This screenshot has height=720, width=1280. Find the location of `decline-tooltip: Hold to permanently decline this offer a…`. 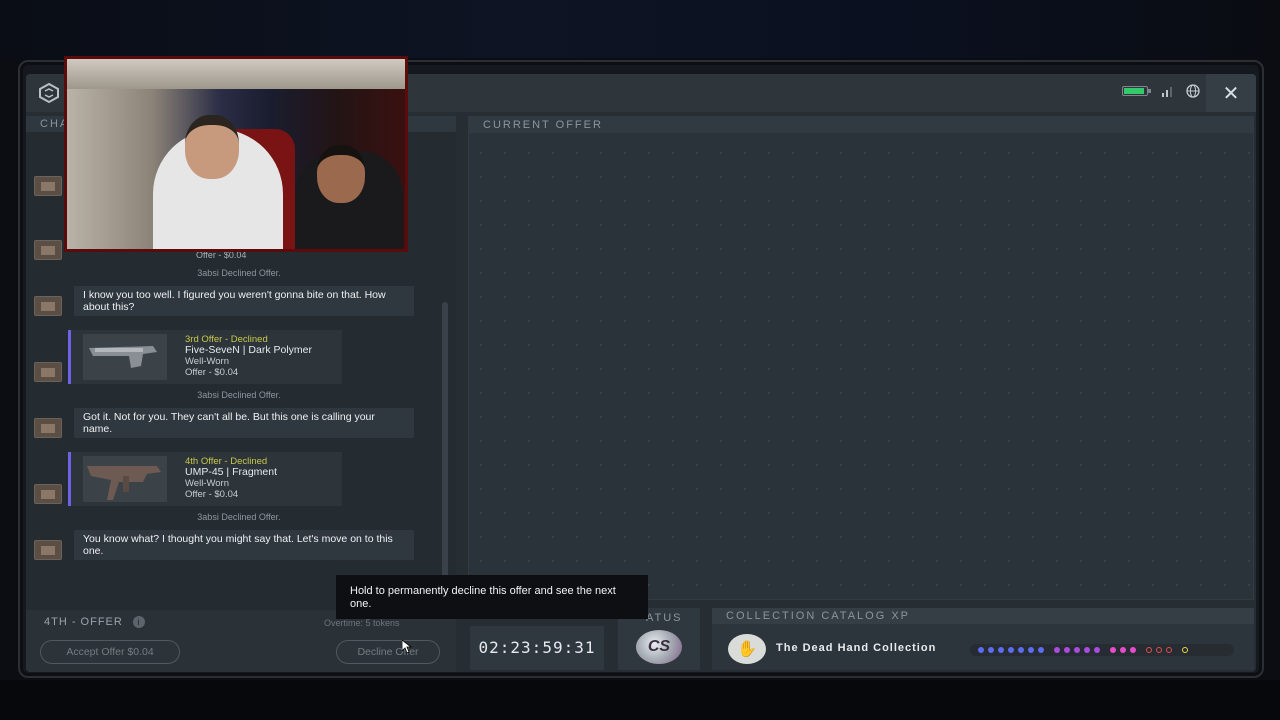

decline-tooltip: Hold to permanently decline this offer a… is located at coordinates (492, 597).